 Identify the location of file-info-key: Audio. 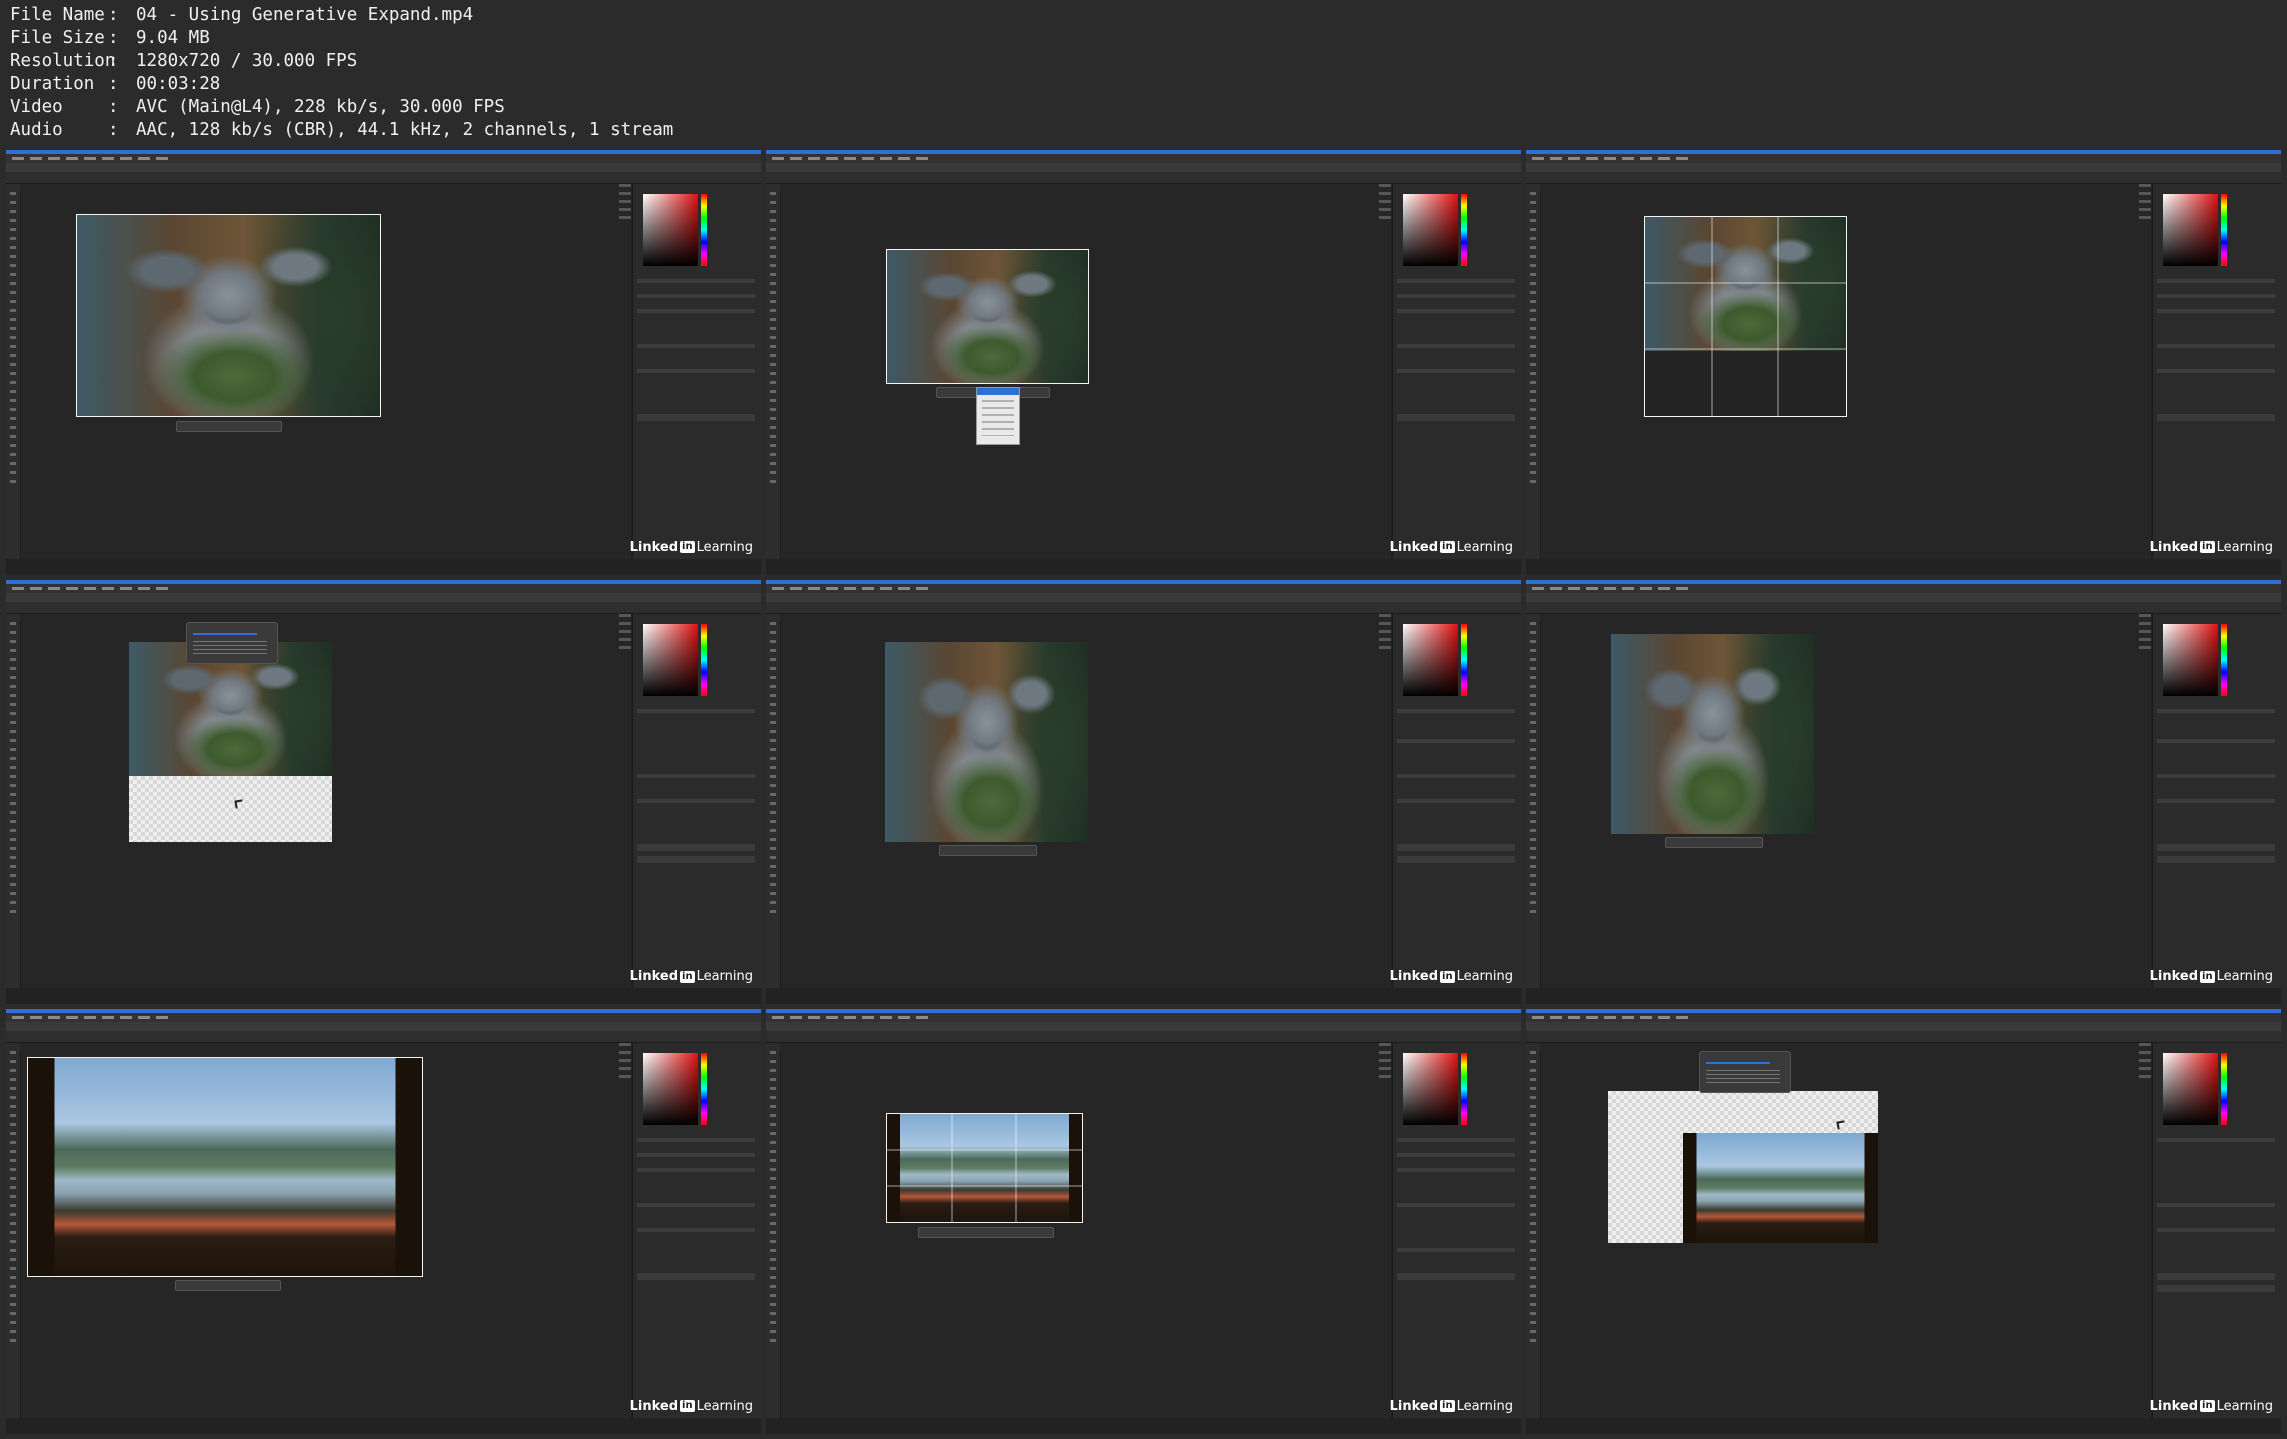
(36, 130).